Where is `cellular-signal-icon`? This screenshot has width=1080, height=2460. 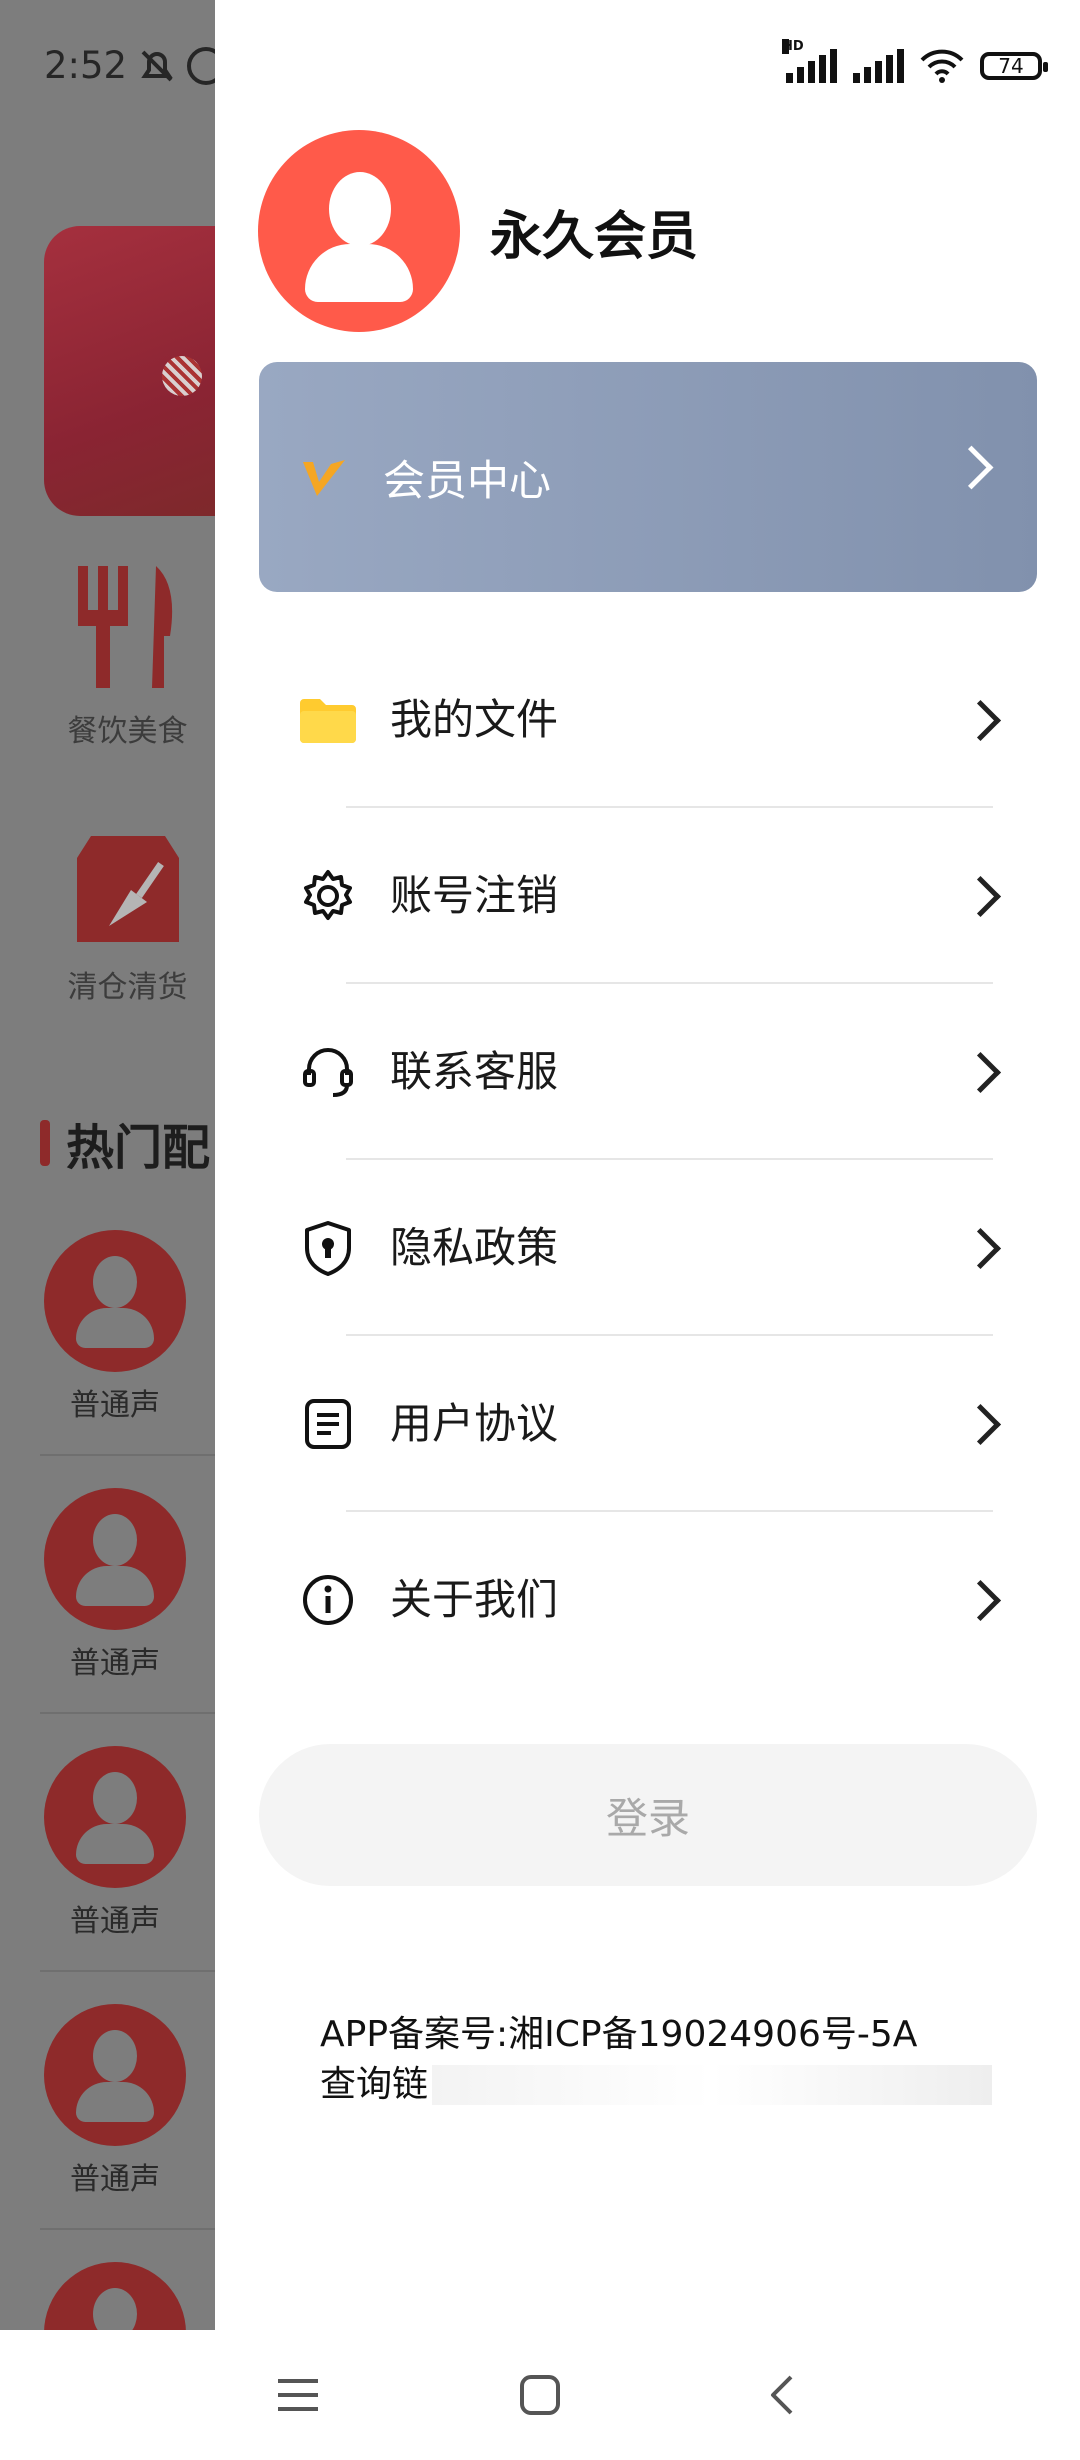
cellular-signal-icon is located at coordinates (878, 66).